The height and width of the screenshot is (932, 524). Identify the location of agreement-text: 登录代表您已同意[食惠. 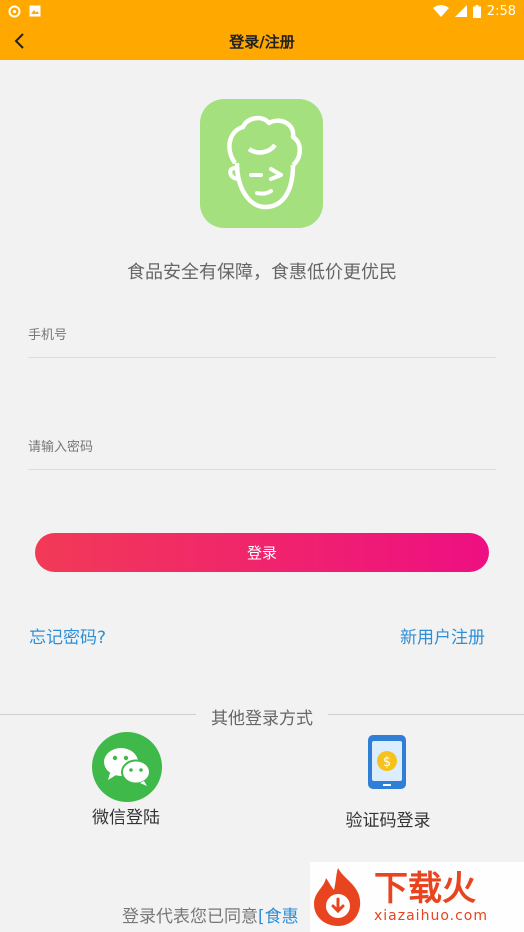
(210, 914).